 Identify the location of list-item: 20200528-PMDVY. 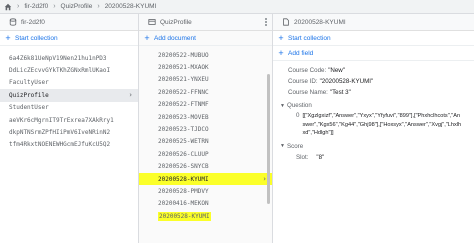
(205, 191).